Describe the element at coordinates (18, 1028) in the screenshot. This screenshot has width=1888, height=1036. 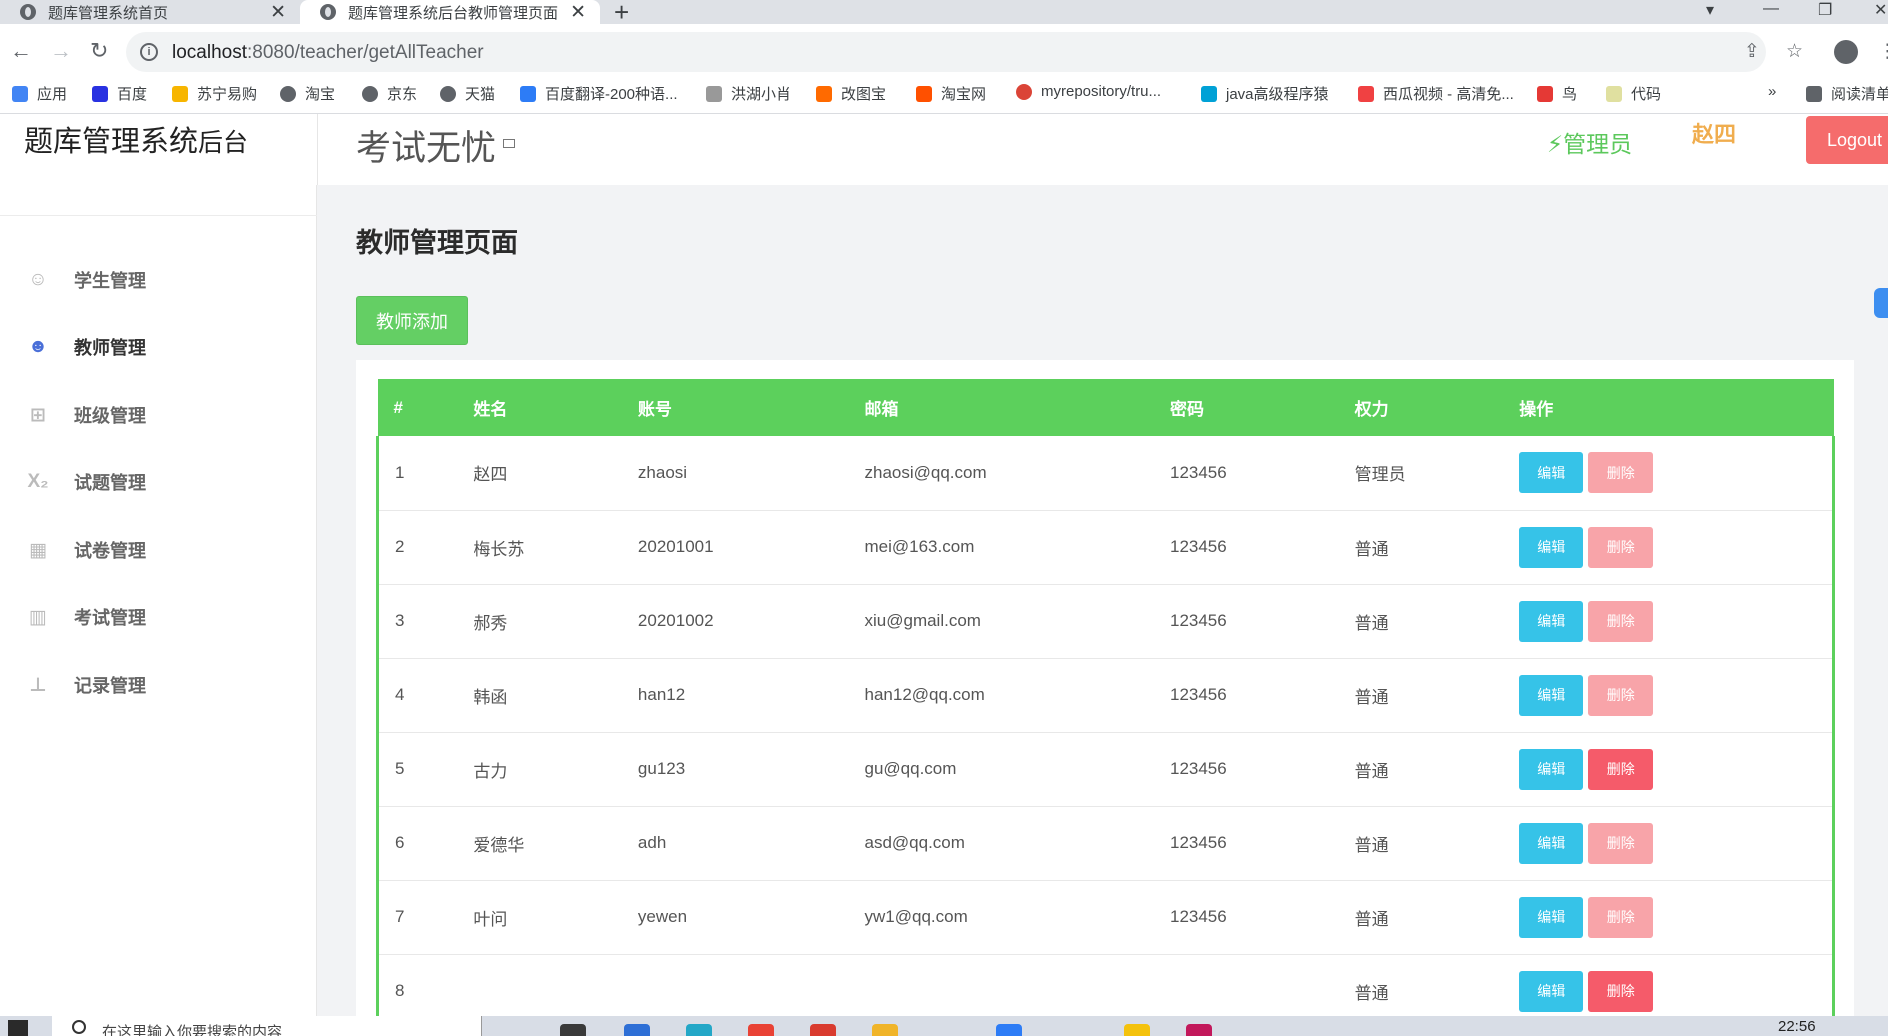
I see `windows-start-icon` at that location.